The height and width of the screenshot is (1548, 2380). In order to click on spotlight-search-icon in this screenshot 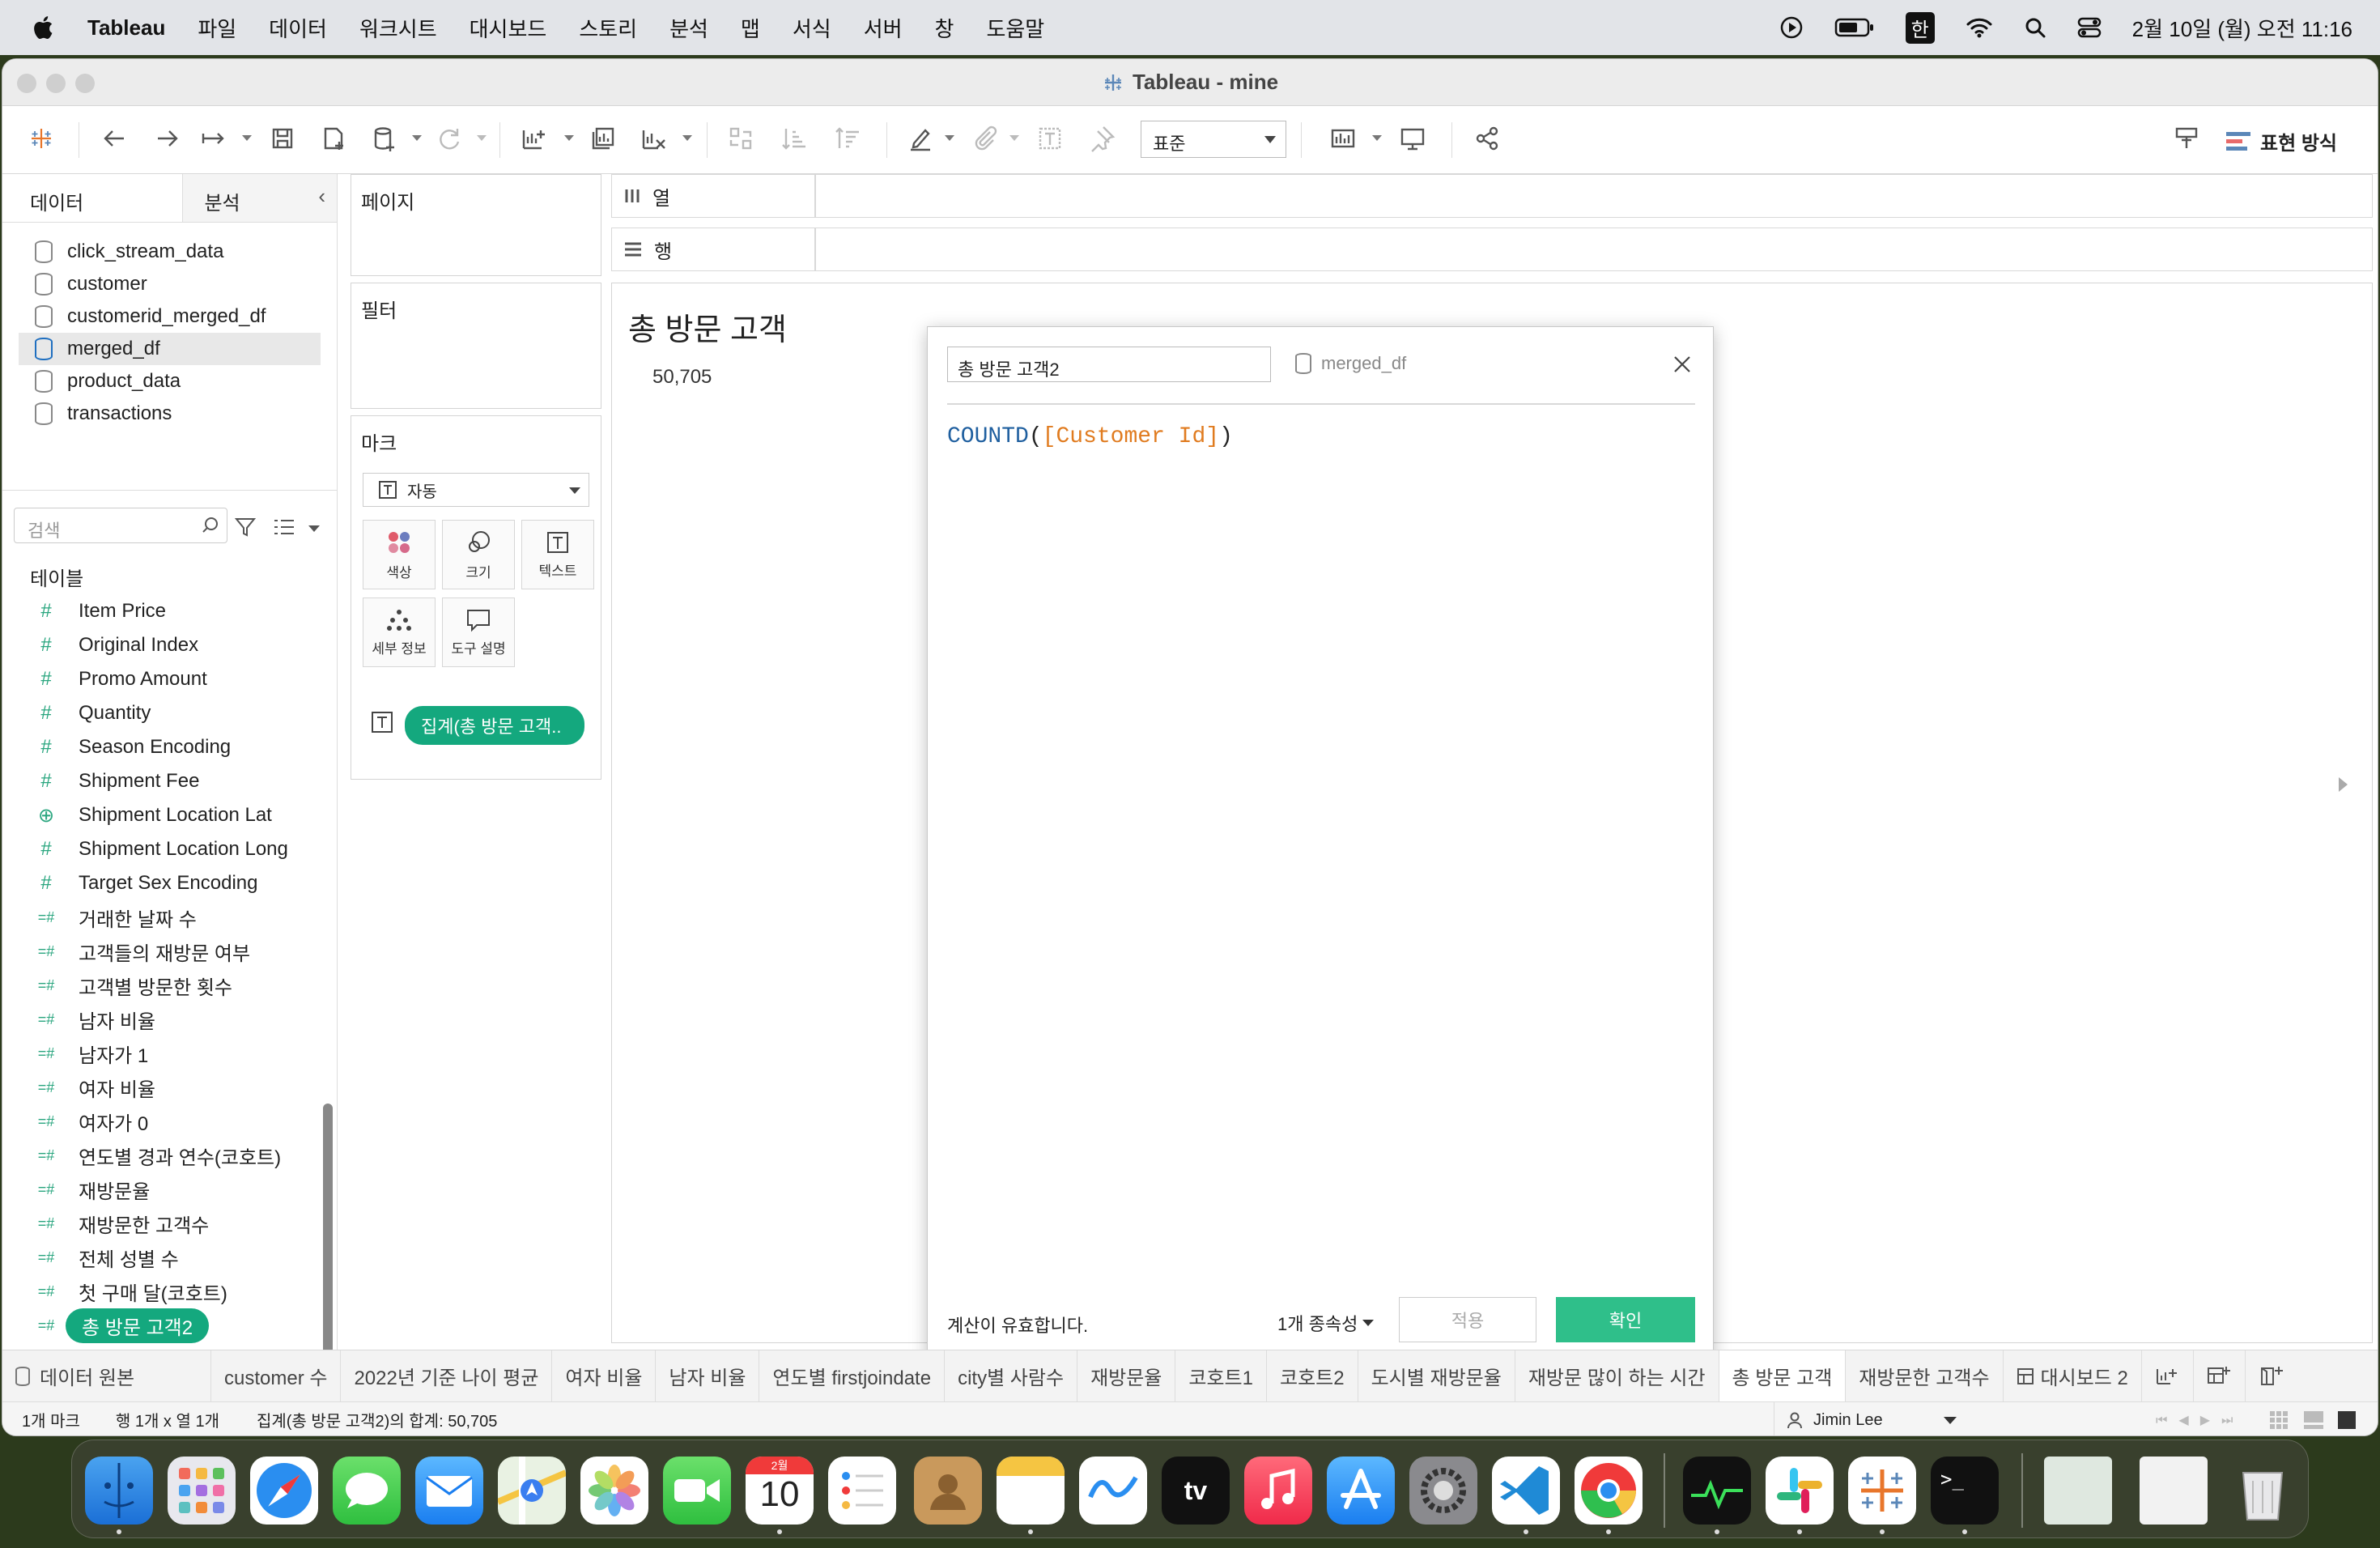, I will do `click(2035, 27)`.